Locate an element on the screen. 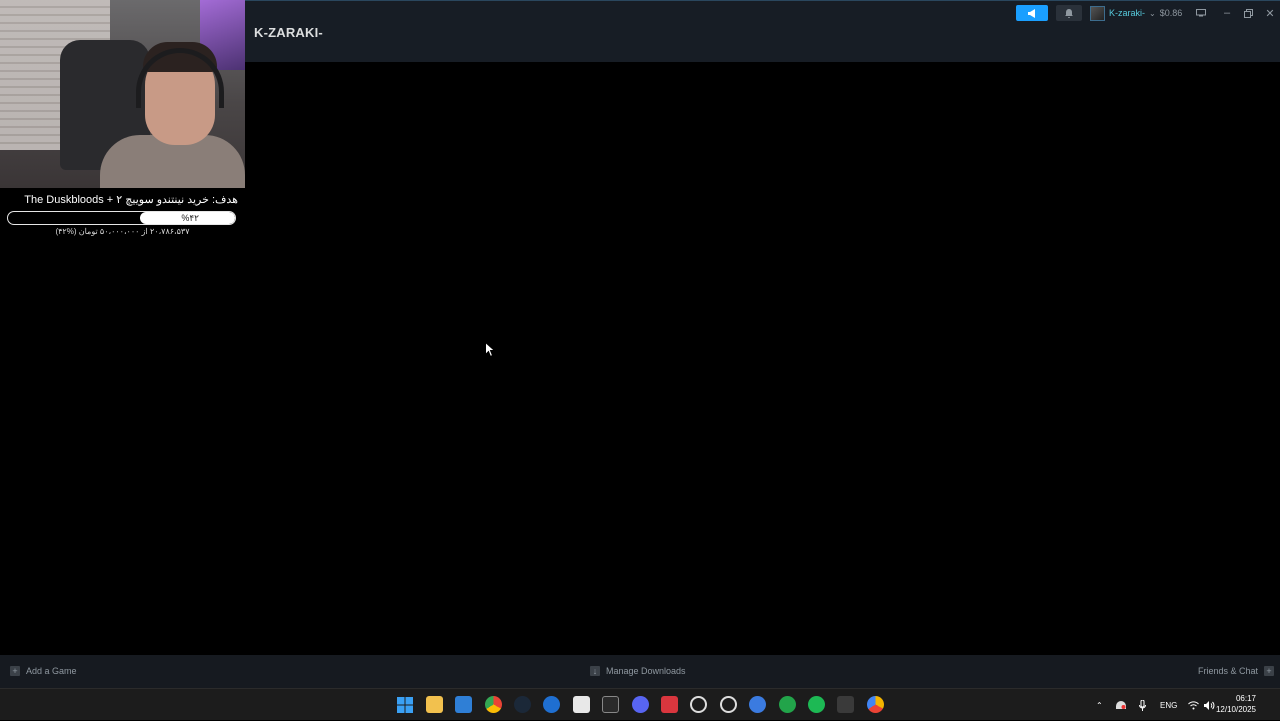 This screenshot has width=1280, height=721. chrome-icon is located at coordinates (493, 704).